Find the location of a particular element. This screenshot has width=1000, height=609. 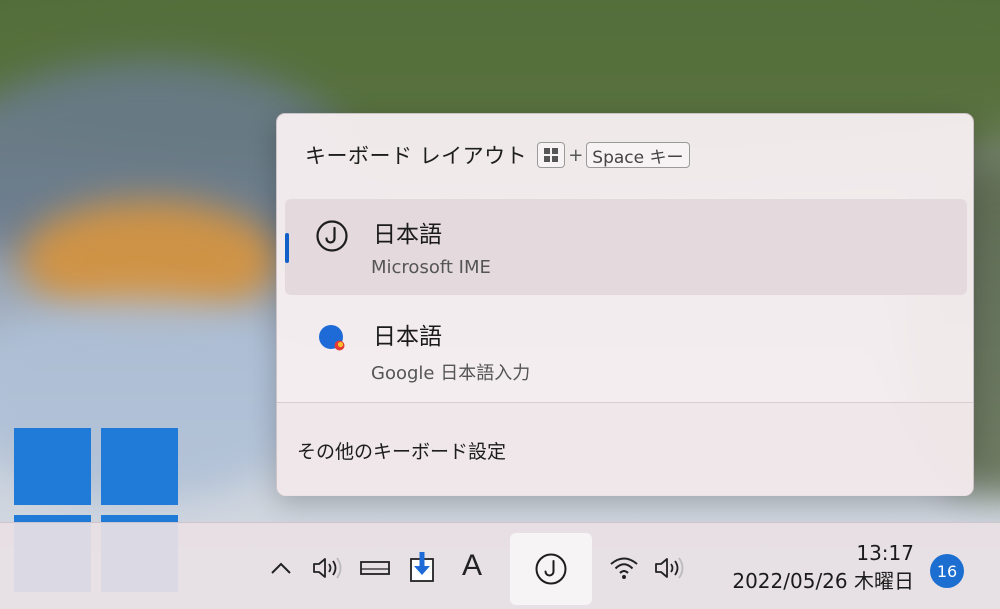

download-icon is located at coordinates (422, 567).